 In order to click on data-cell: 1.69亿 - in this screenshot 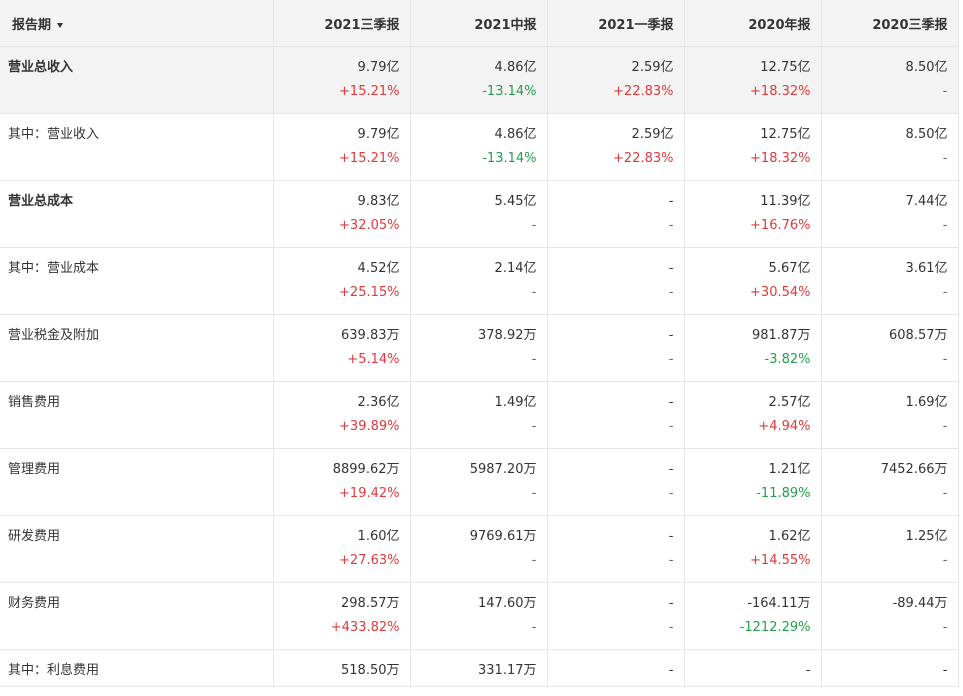, I will do `click(890, 415)`.